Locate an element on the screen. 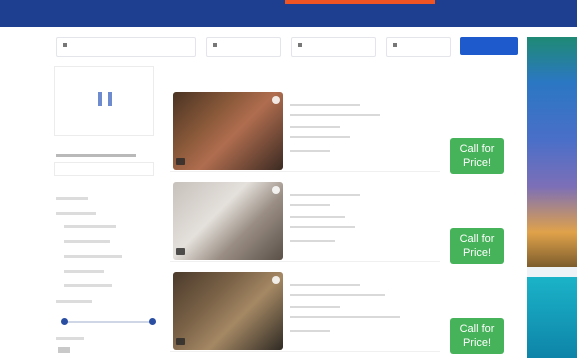  destination-field is located at coordinates (126, 47).